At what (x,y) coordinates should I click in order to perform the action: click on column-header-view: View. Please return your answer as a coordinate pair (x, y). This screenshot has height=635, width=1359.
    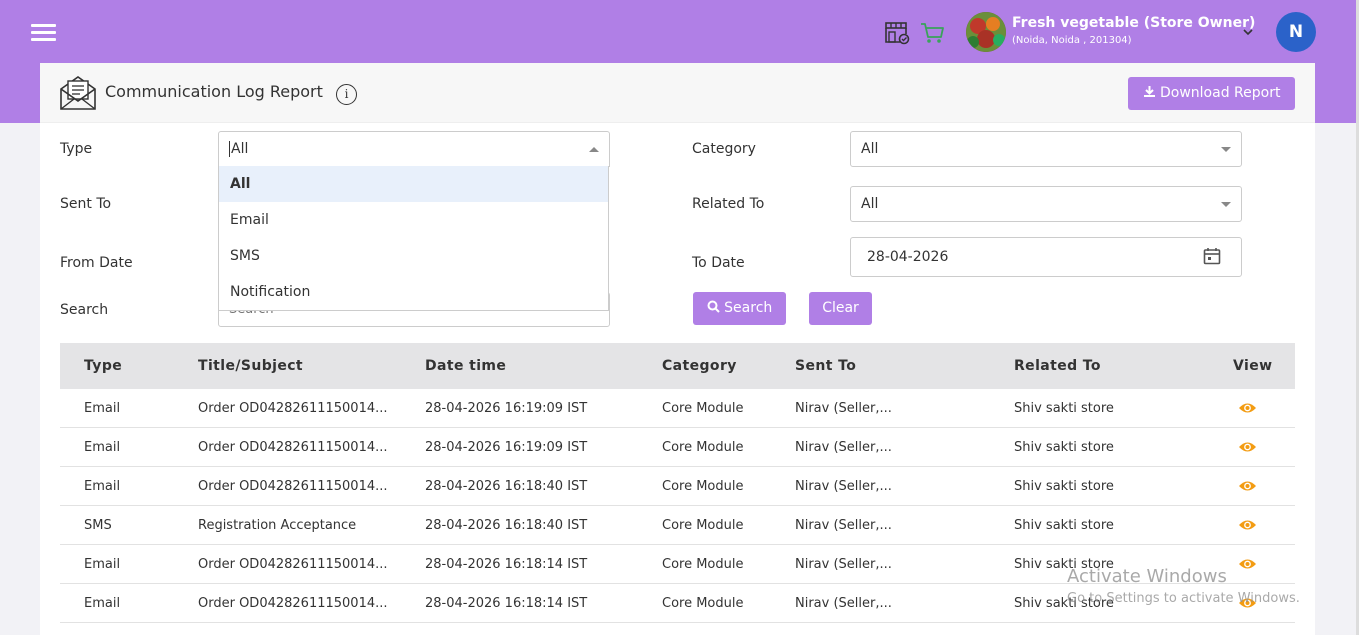
    Looking at the image, I should click on (1253, 366).